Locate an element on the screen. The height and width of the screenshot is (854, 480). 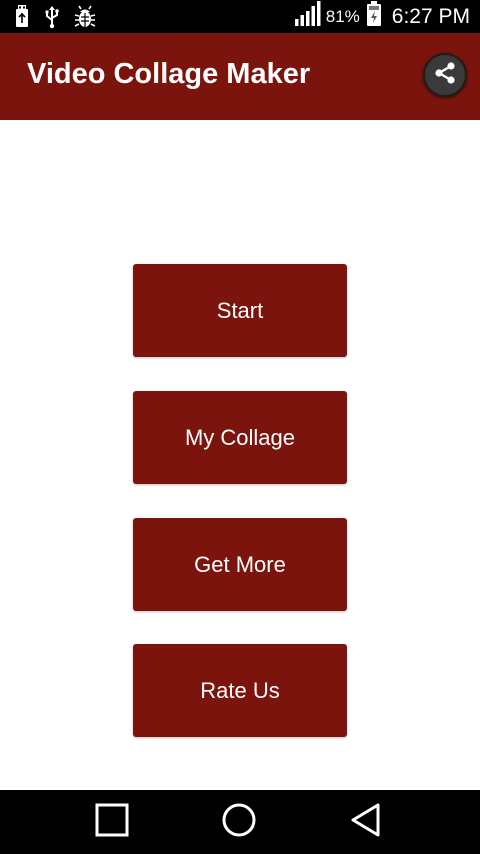
recent-apps-button is located at coordinates (112, 822).